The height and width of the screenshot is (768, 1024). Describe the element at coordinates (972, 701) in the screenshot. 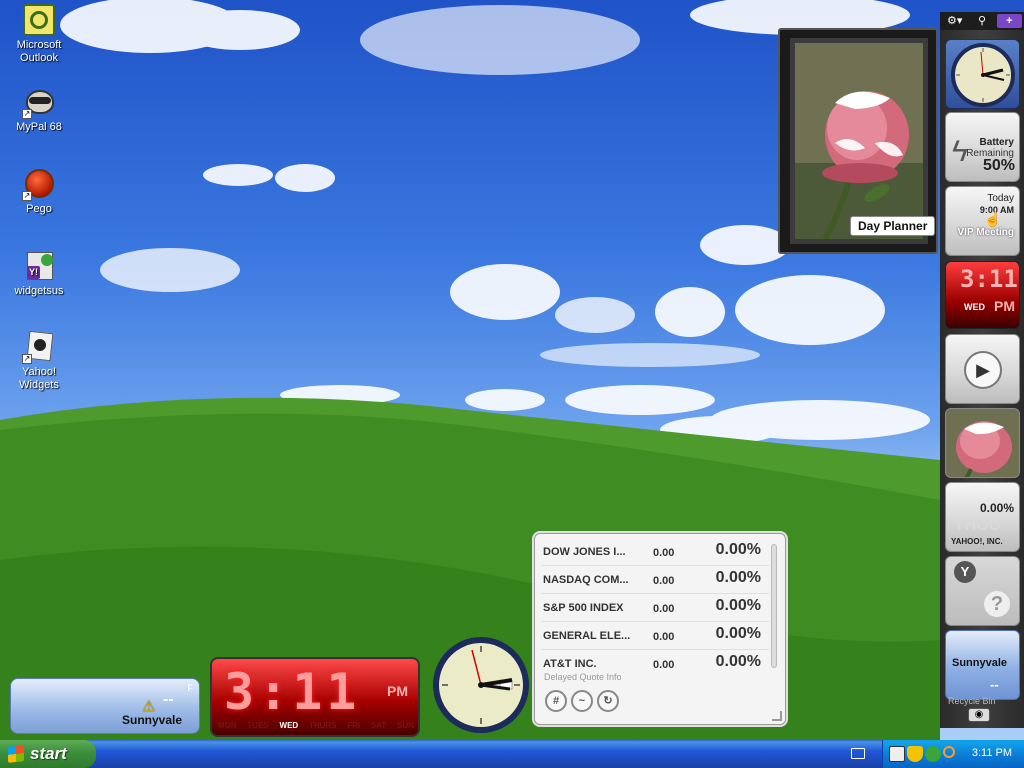

I see `recycle-bin-label: Recycle Bin` at that location.